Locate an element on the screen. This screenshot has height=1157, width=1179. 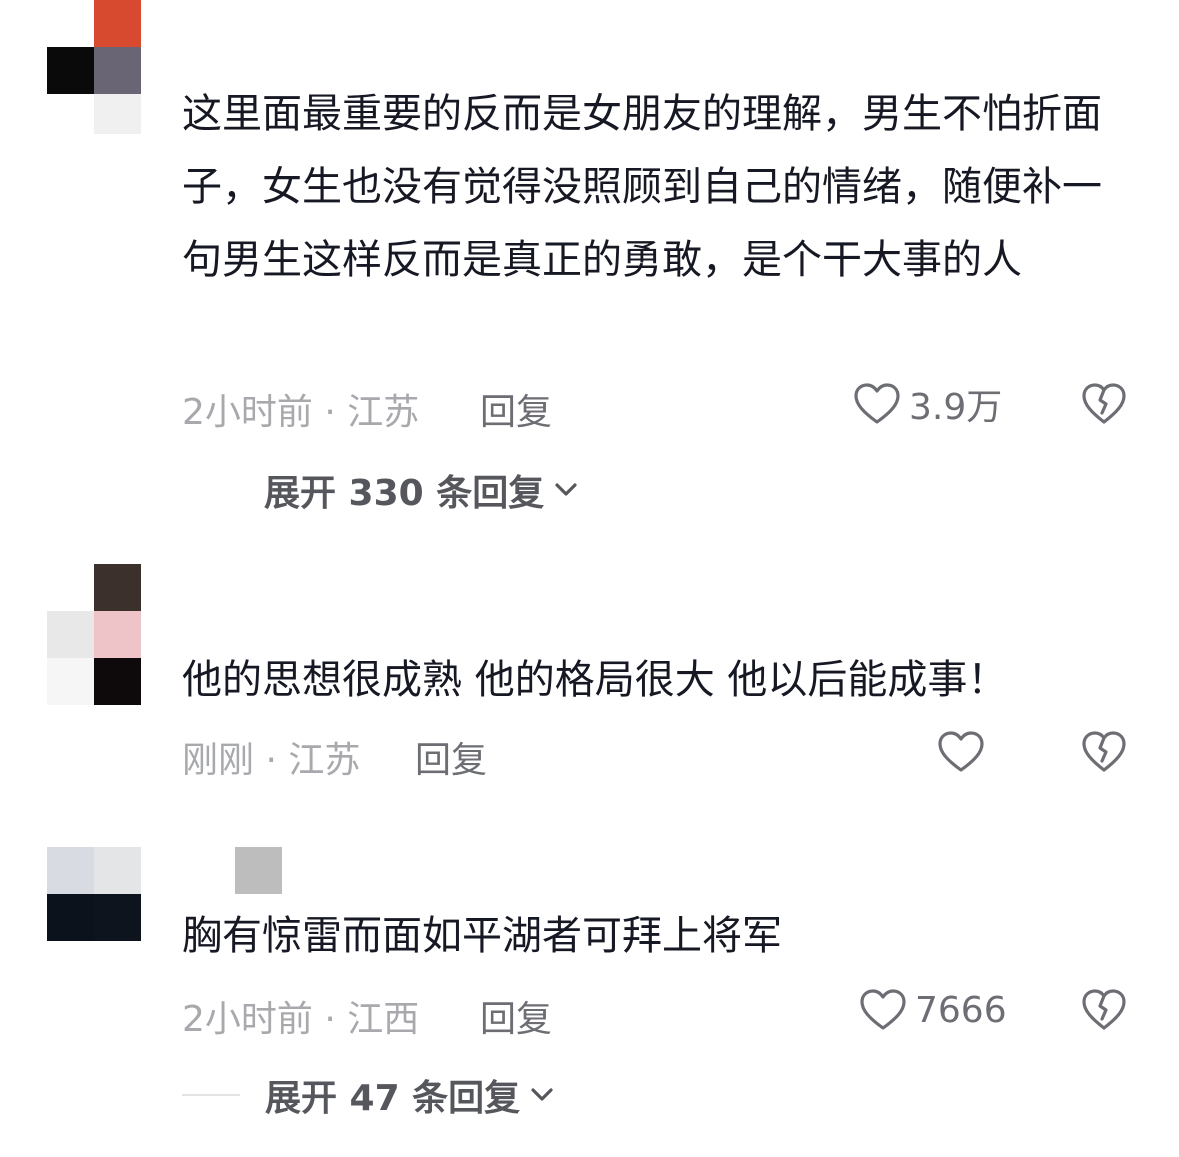
expand-replies-button: 展开 330 条回复 is located at coordinates (421, 490).